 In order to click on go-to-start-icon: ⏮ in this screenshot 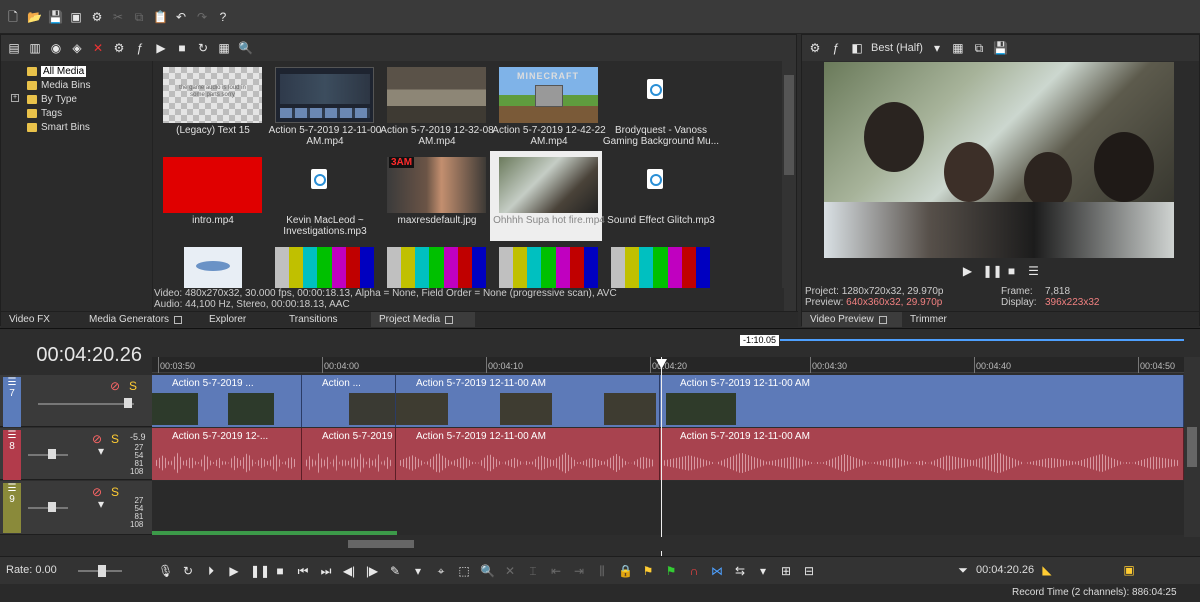, I will do `click(303, 571)`.